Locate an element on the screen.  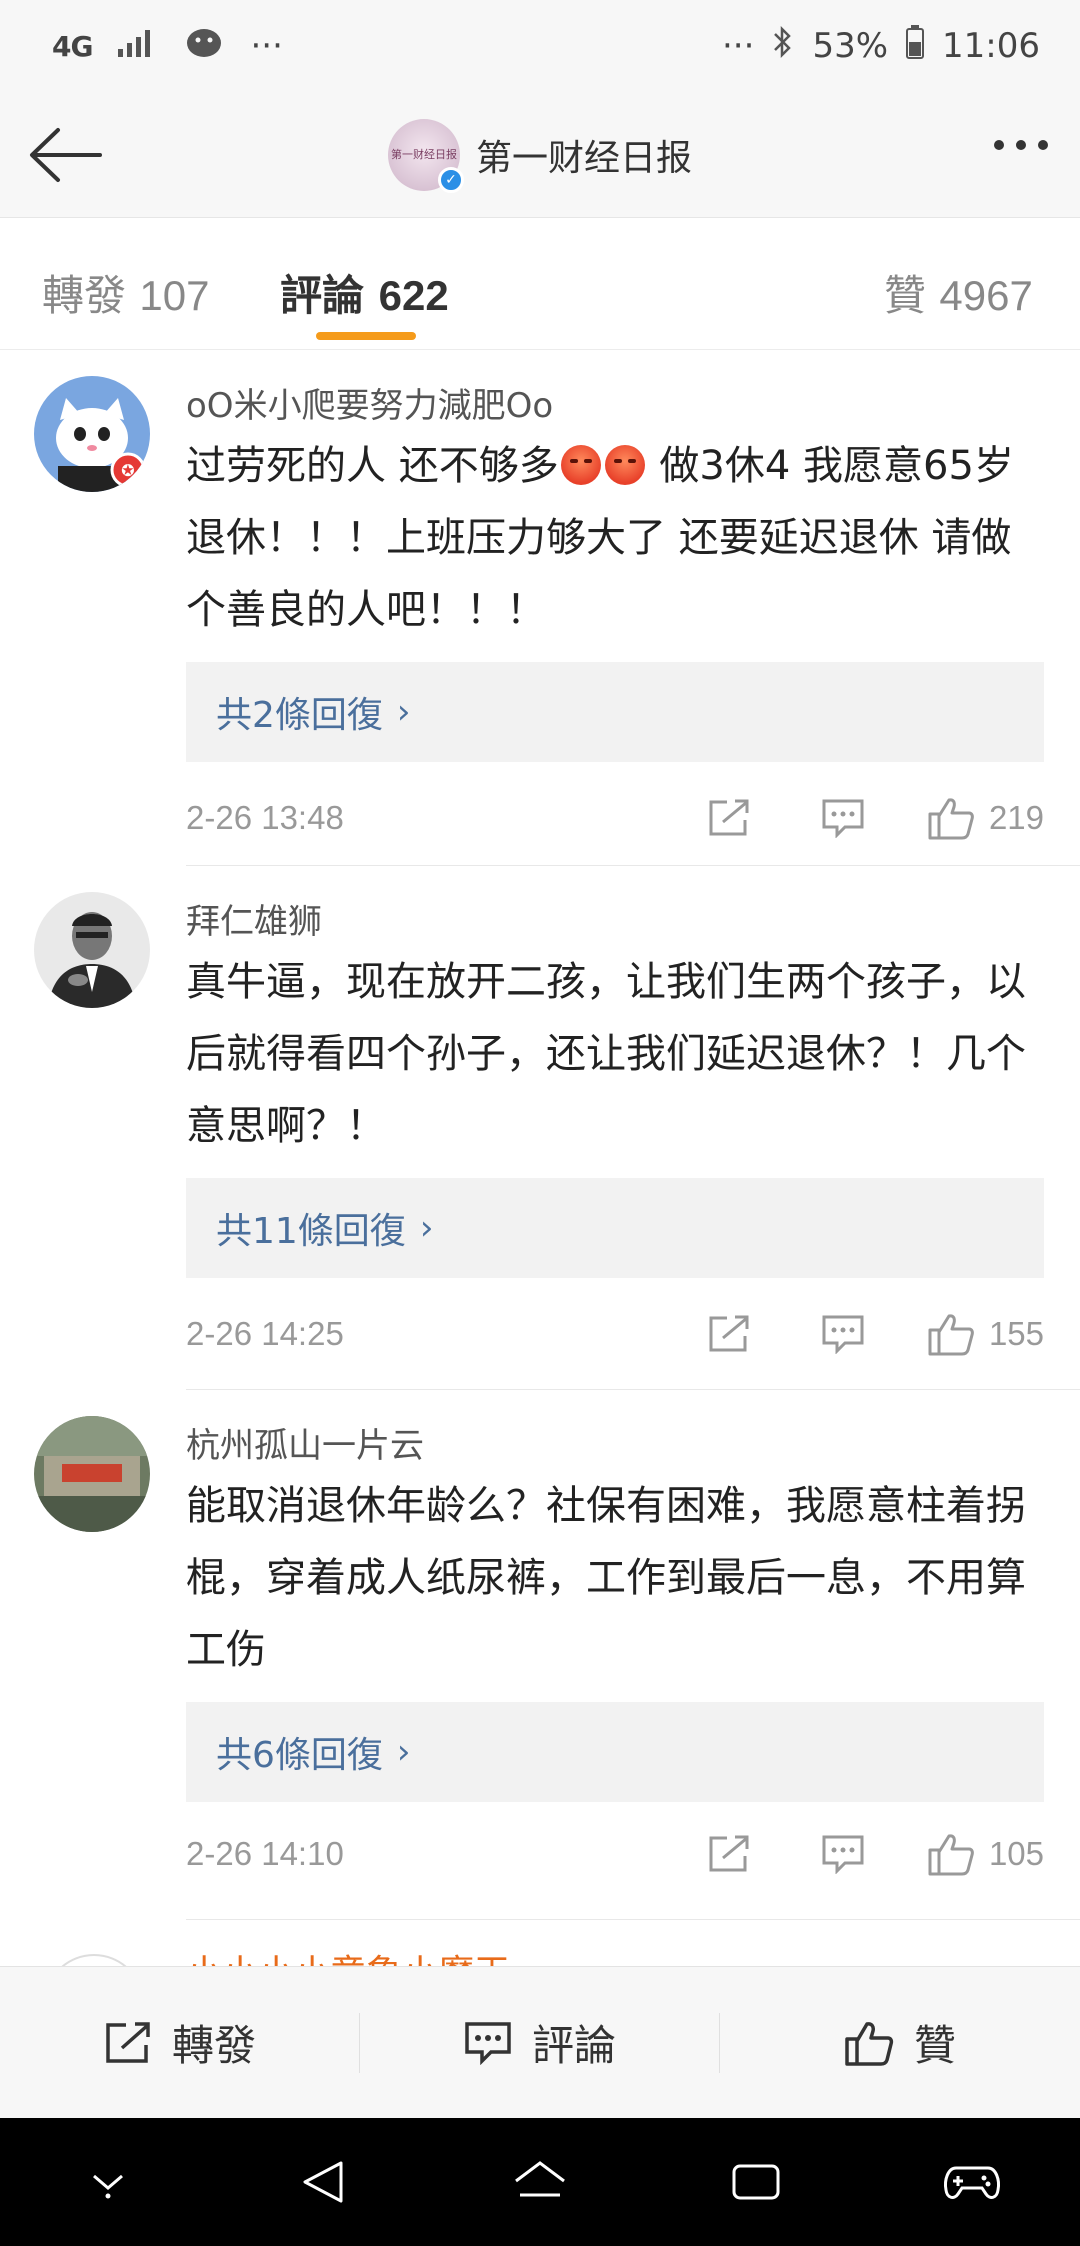
like-button: 贊 is located at coordinates (900, 2042).